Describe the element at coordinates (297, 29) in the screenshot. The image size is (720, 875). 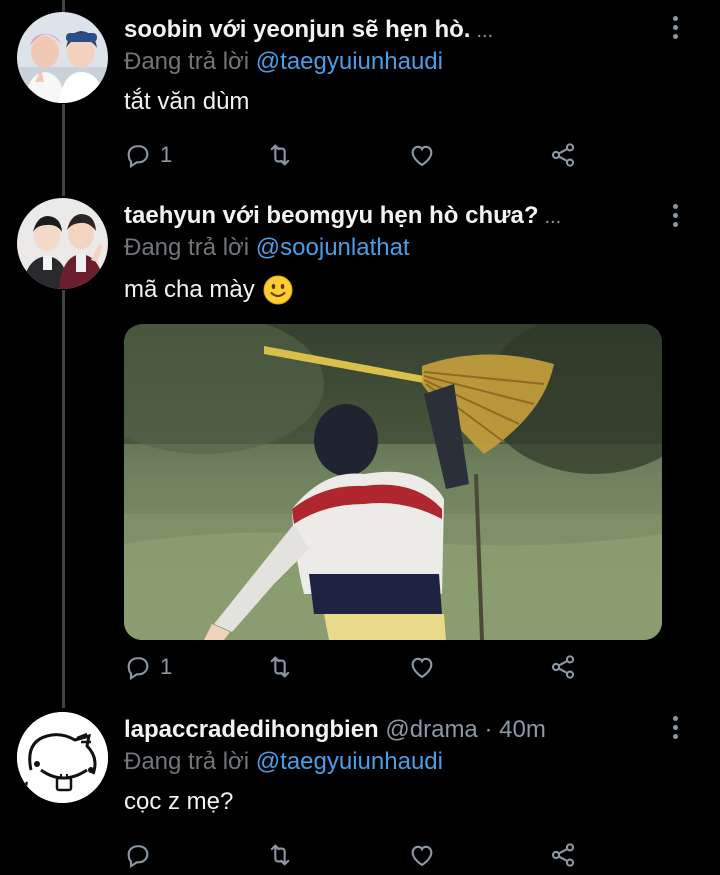
I see `display-name: soobin với yeonjun sẽ hẹn hò.` at that location.